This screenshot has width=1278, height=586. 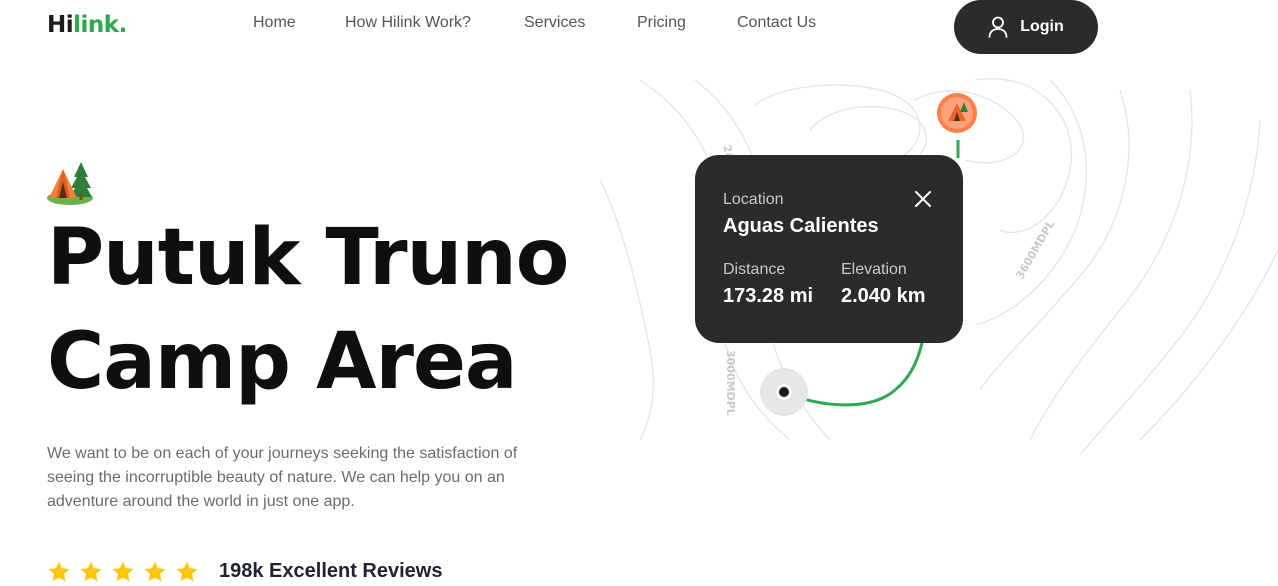 I want to click on rating-stars, so click(x=123, y=572).